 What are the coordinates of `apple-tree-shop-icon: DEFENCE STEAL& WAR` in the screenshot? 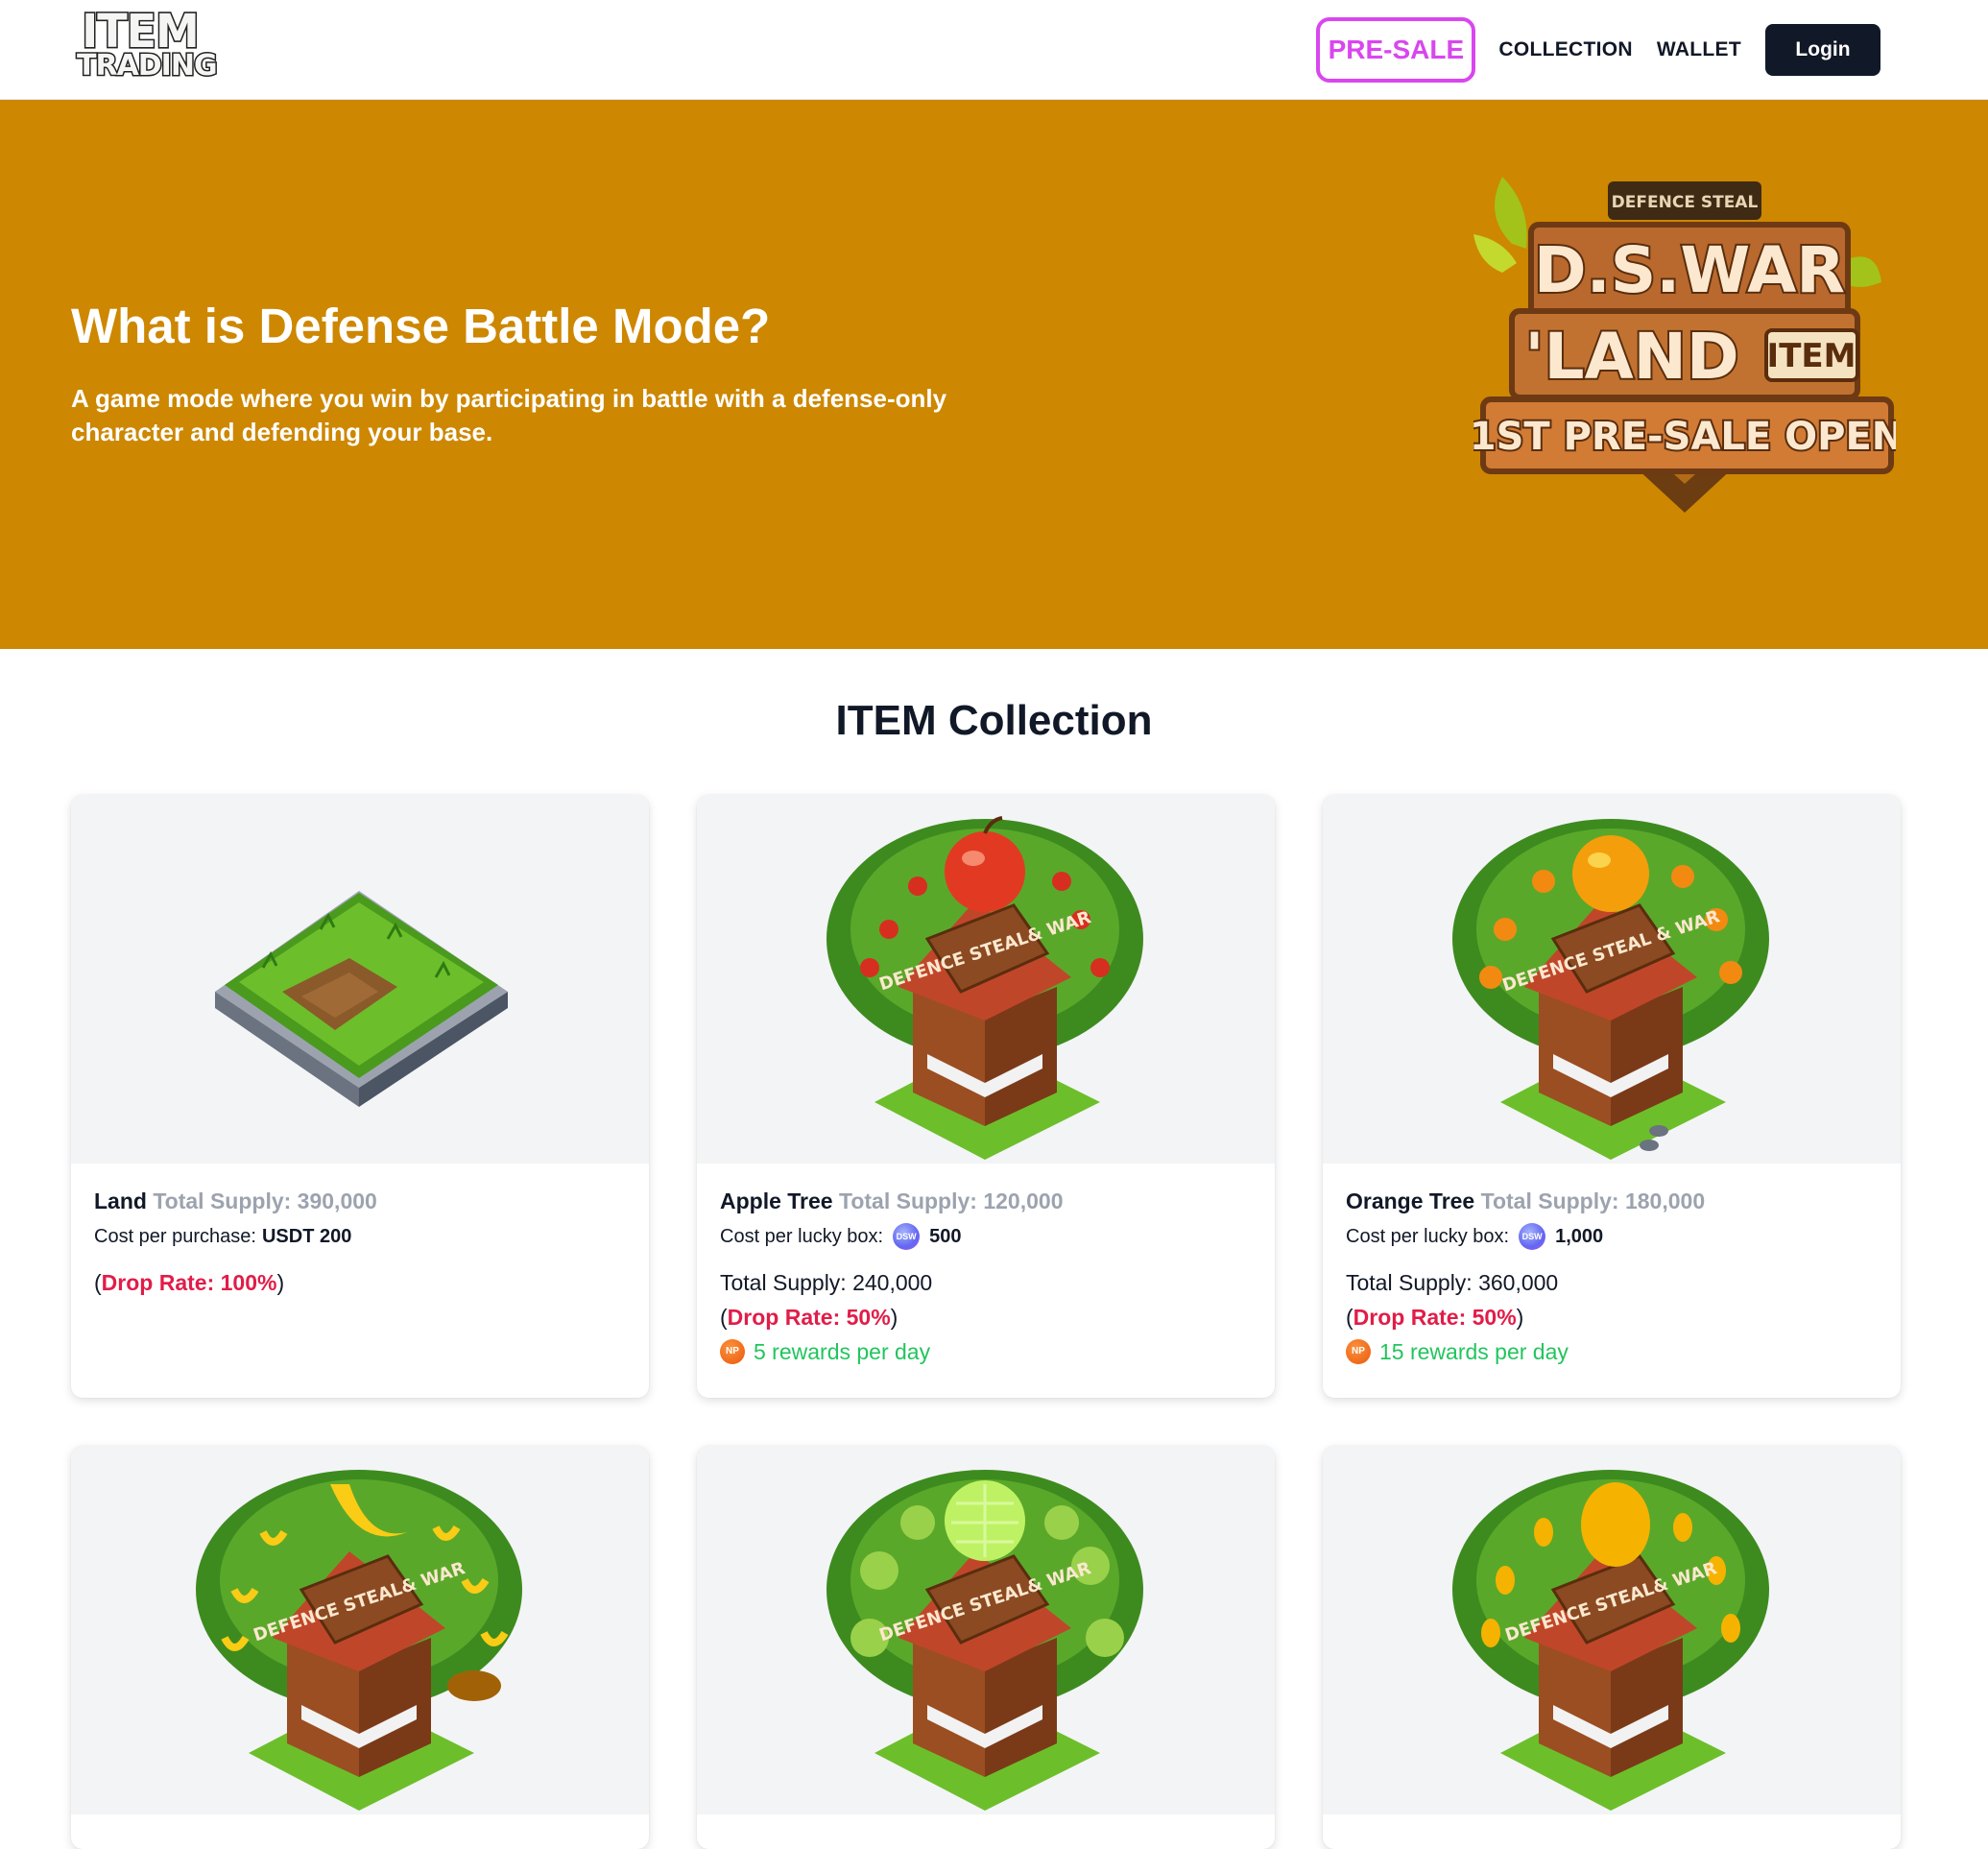 It's located at (985, 988).